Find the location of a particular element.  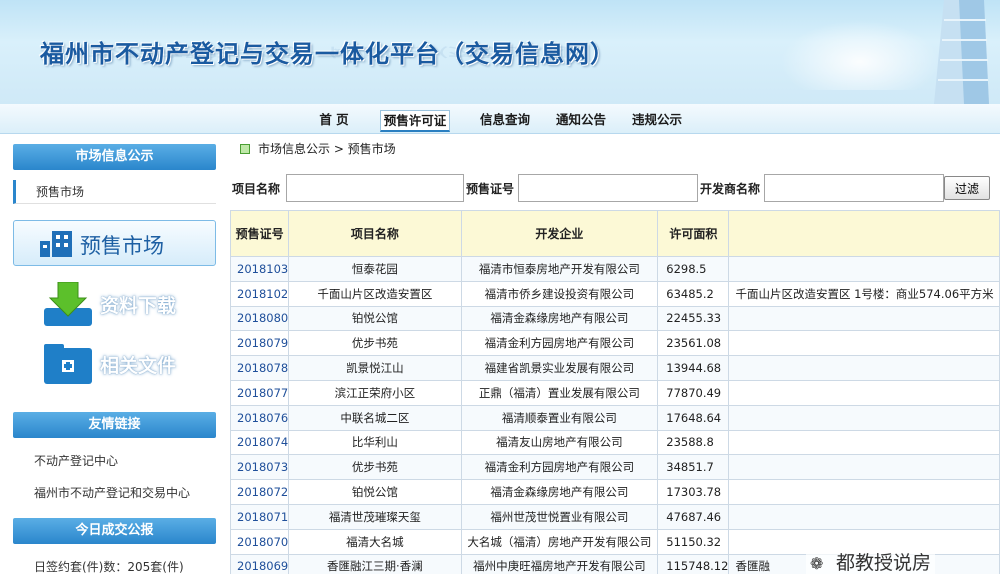

skyscraper-illustration is located at coordinates (961, 52).